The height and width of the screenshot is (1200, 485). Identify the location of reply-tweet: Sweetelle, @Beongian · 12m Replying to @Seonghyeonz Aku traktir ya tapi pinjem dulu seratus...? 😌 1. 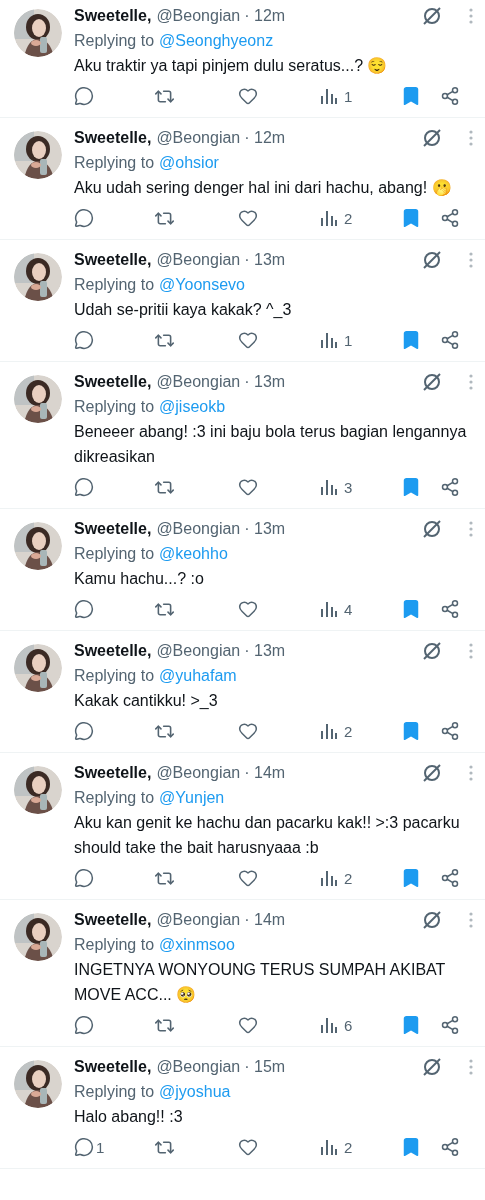
(242, 59).